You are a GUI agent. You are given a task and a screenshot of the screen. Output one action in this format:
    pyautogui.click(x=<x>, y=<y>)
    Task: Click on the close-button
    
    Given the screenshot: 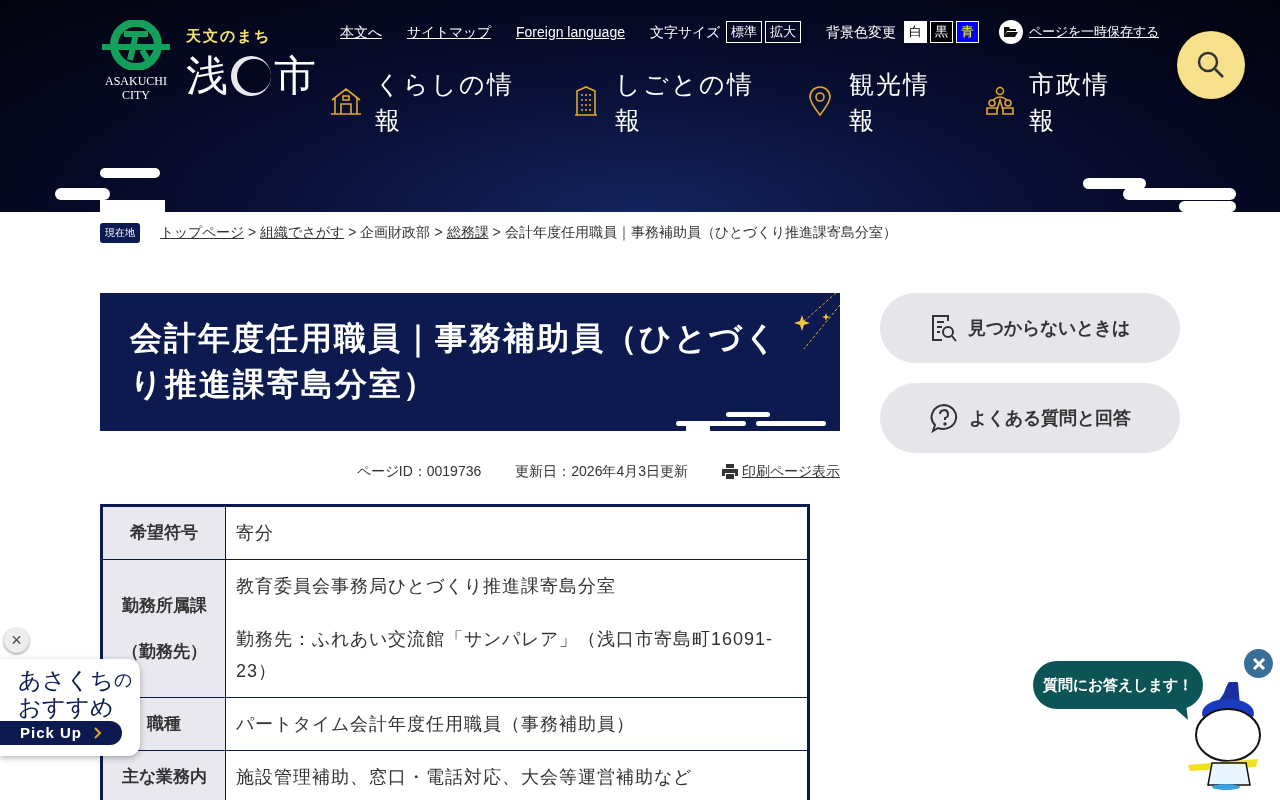 What is the action you would take?
    pyautogui.click(x=1258, y=663)
    